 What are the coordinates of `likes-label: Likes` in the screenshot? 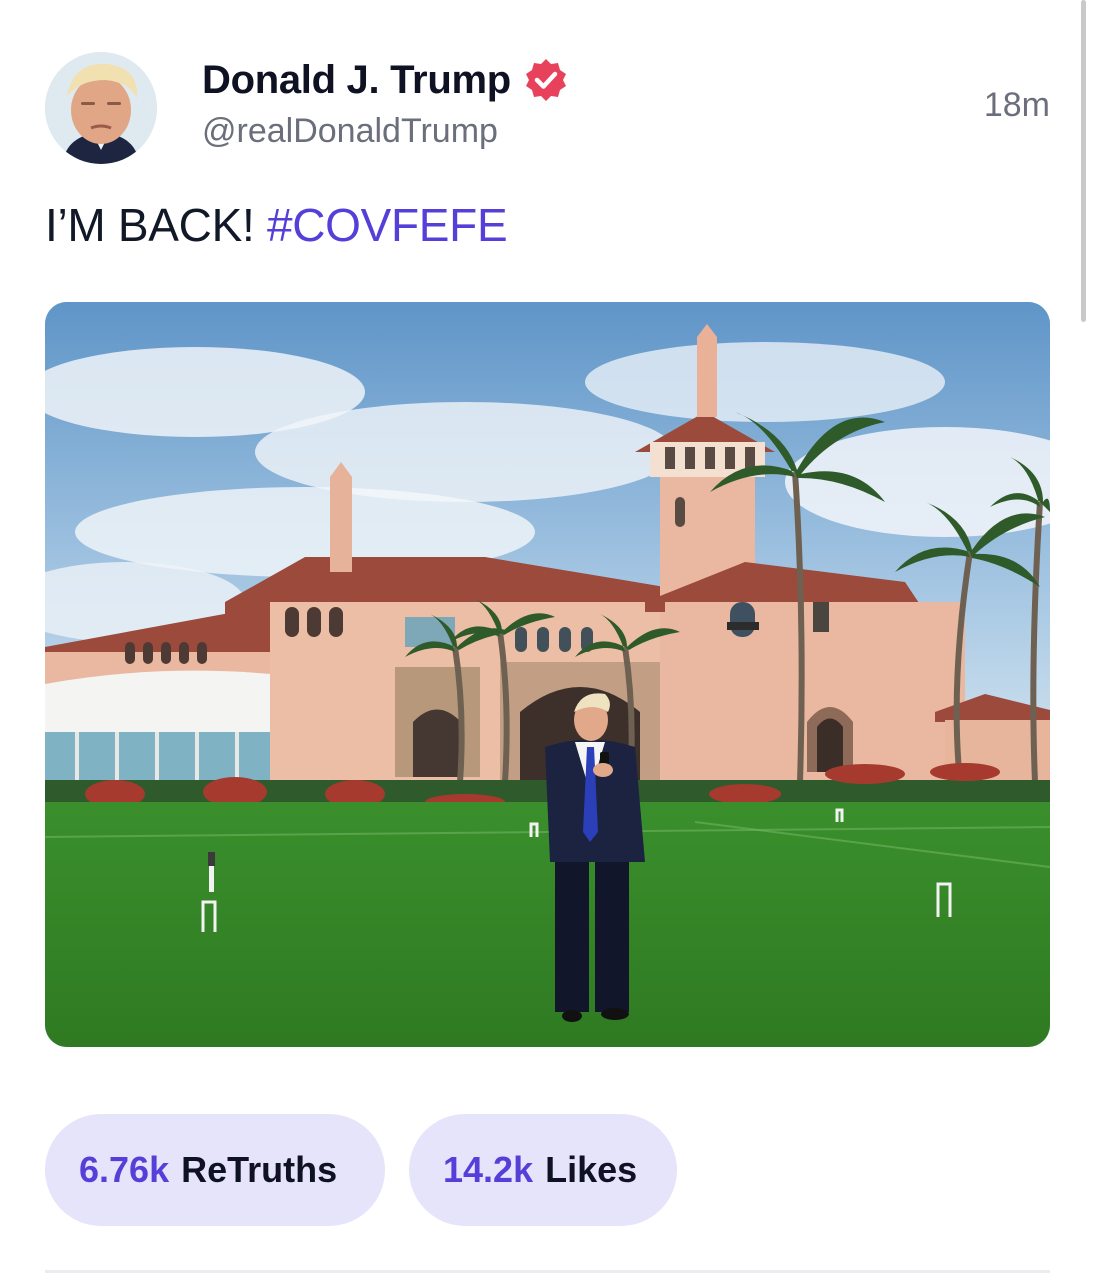 It's located at (591, 1169).